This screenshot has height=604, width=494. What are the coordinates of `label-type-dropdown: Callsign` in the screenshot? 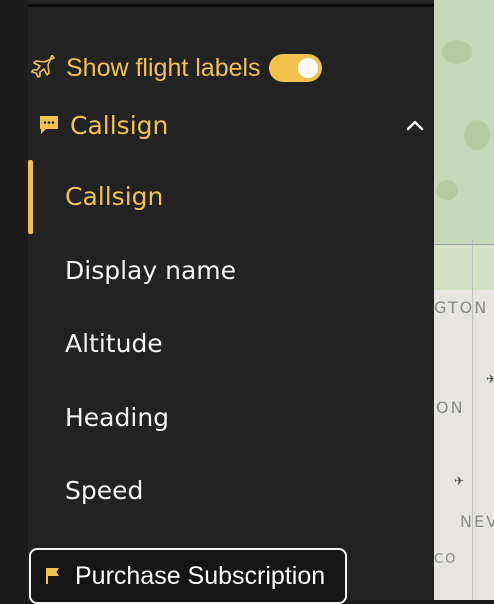 It's located at (231, 125).